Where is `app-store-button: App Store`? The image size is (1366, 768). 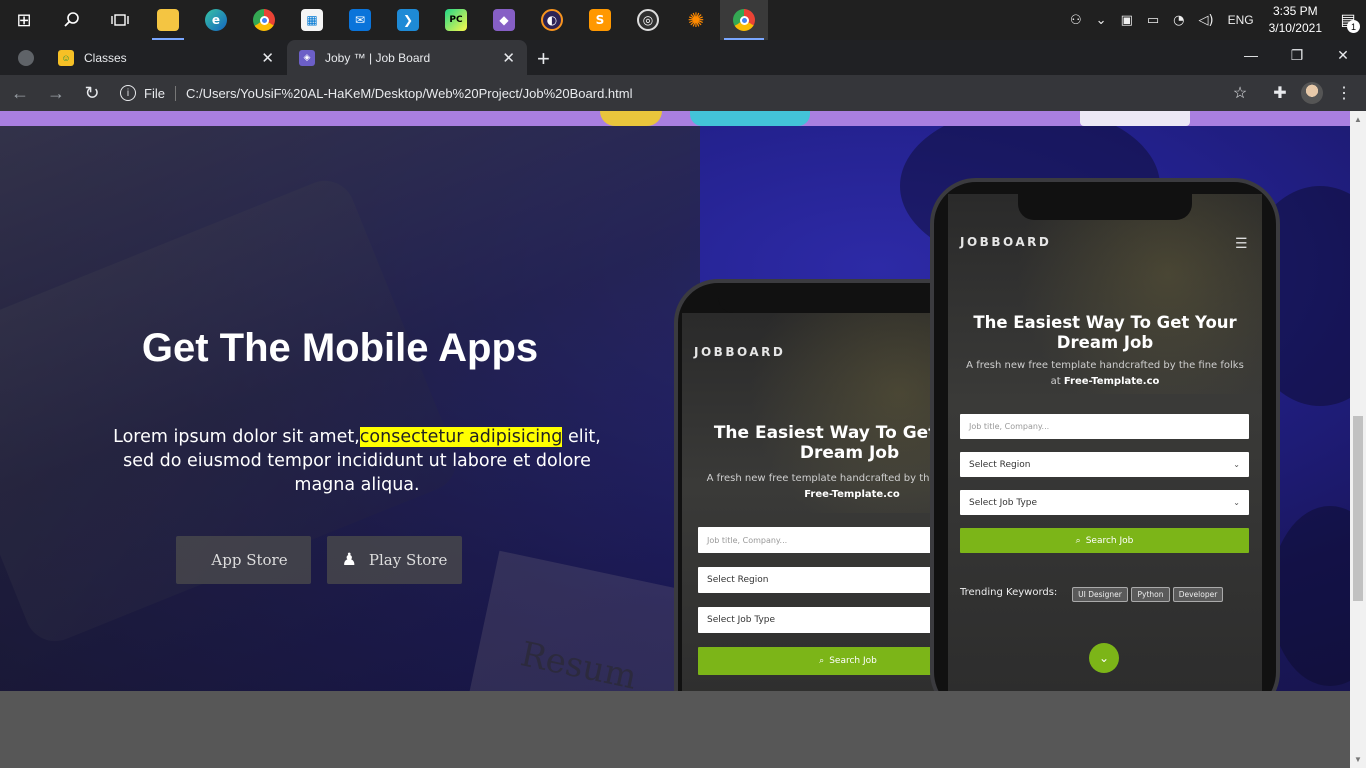 app-store-button: App Store is located at coordinates (243, 560).